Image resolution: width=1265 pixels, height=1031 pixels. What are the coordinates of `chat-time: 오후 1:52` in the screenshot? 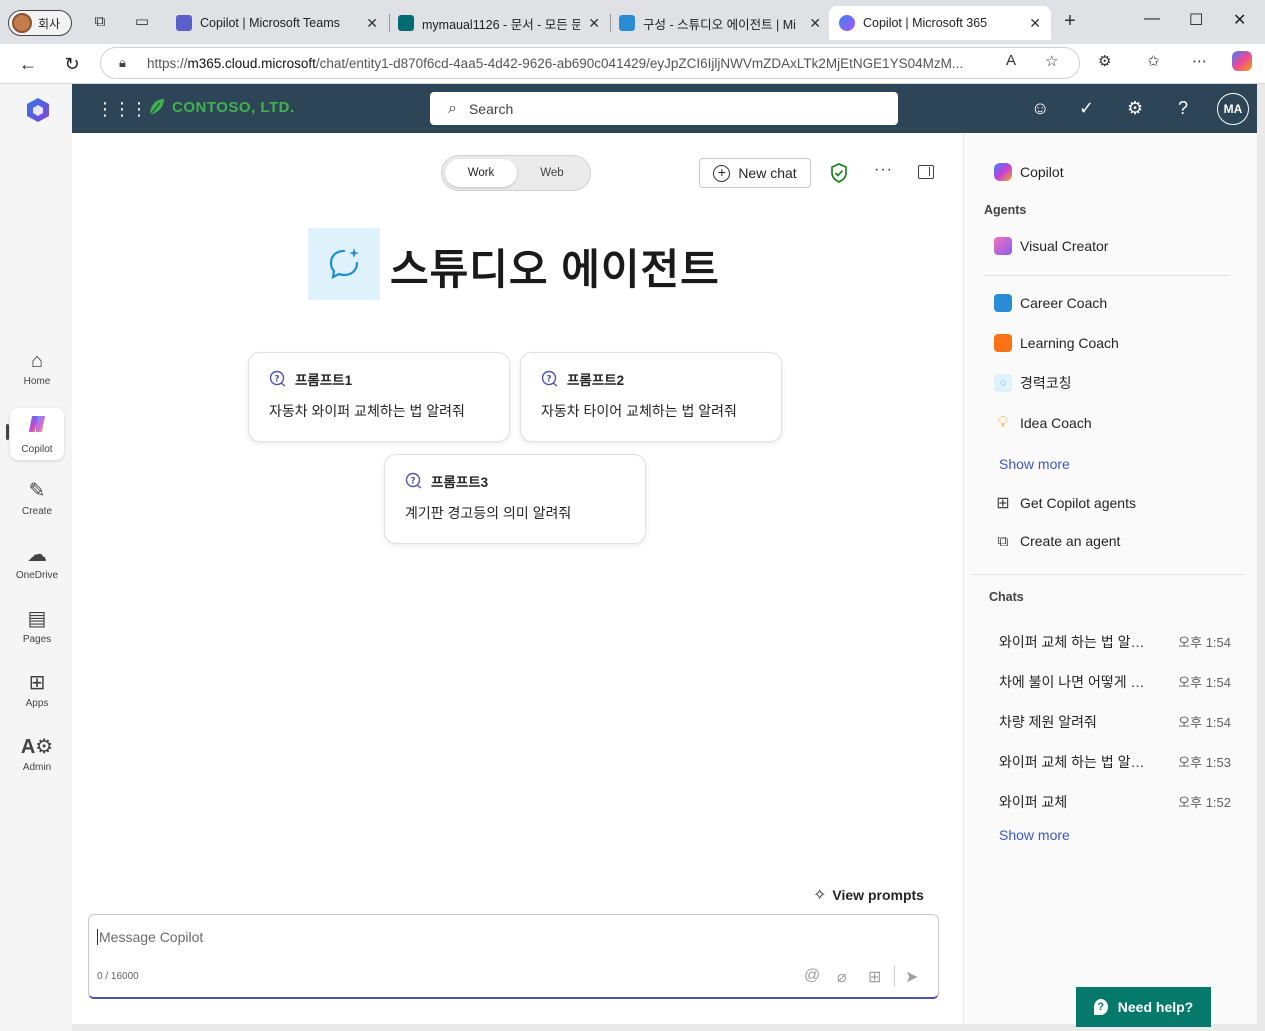 It's located at (1204, 802).